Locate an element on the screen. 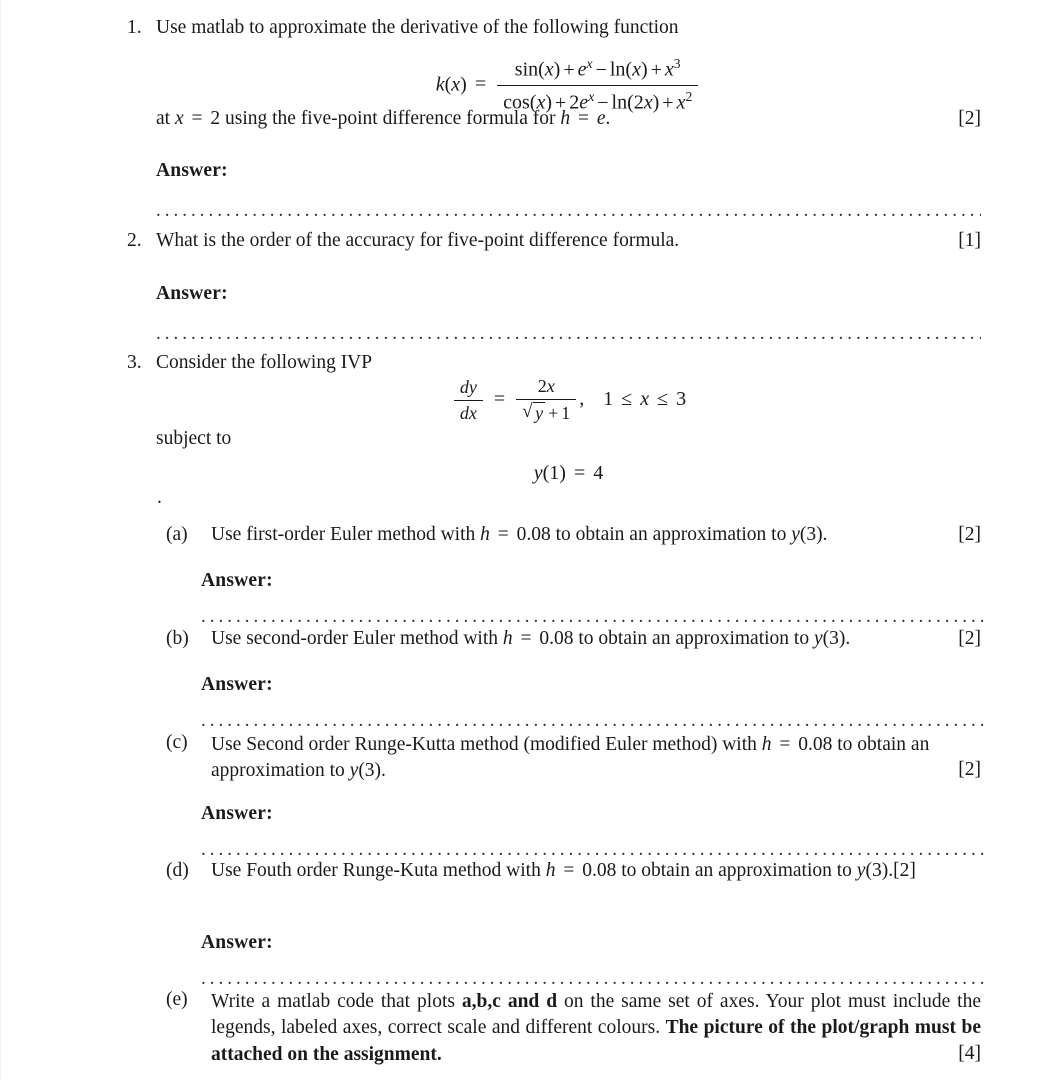 The image size is (1047, 1080). subitem-c-marks: [2] is located at coordinates (969, 769).